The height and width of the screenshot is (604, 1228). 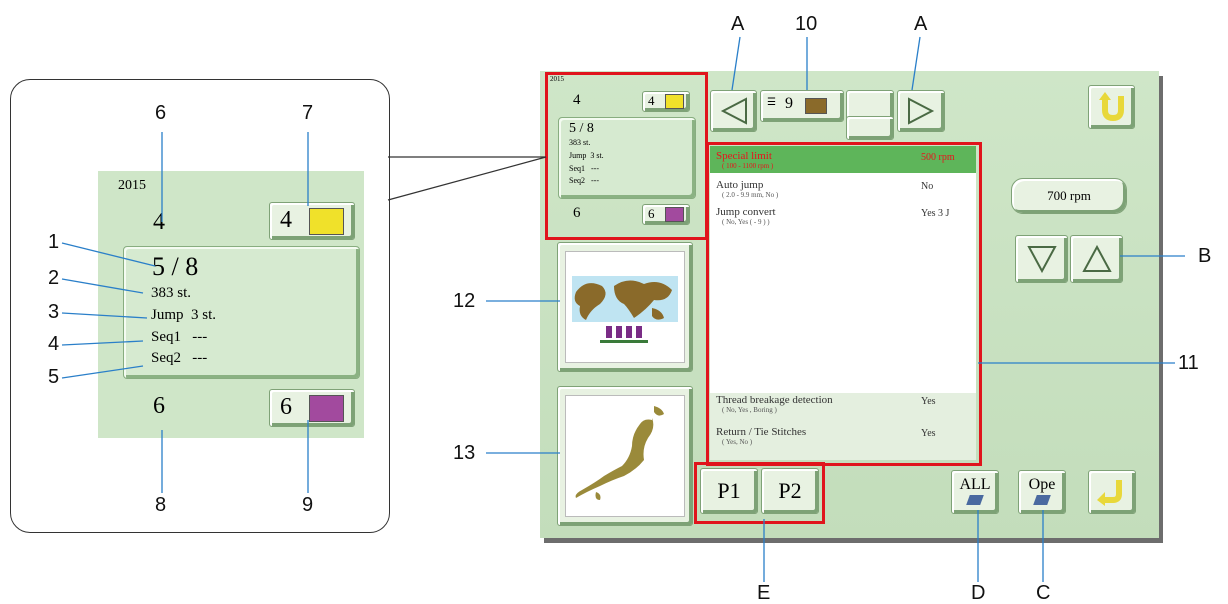 What do you see at coordinates (54, 278) in the screenshot?
I see `callout-2: 2` at bounding box center [54, 278].